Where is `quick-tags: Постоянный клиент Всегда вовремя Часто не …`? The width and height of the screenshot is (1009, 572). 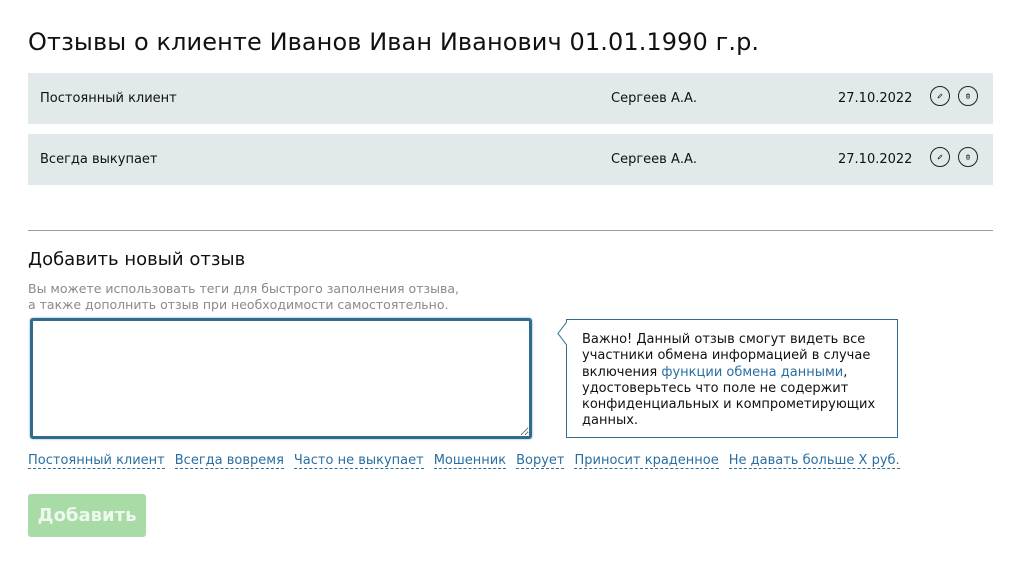 quick-tags: Постоянный клиент Всегда вовремя Часто не … is located at coordinates (469, 461).